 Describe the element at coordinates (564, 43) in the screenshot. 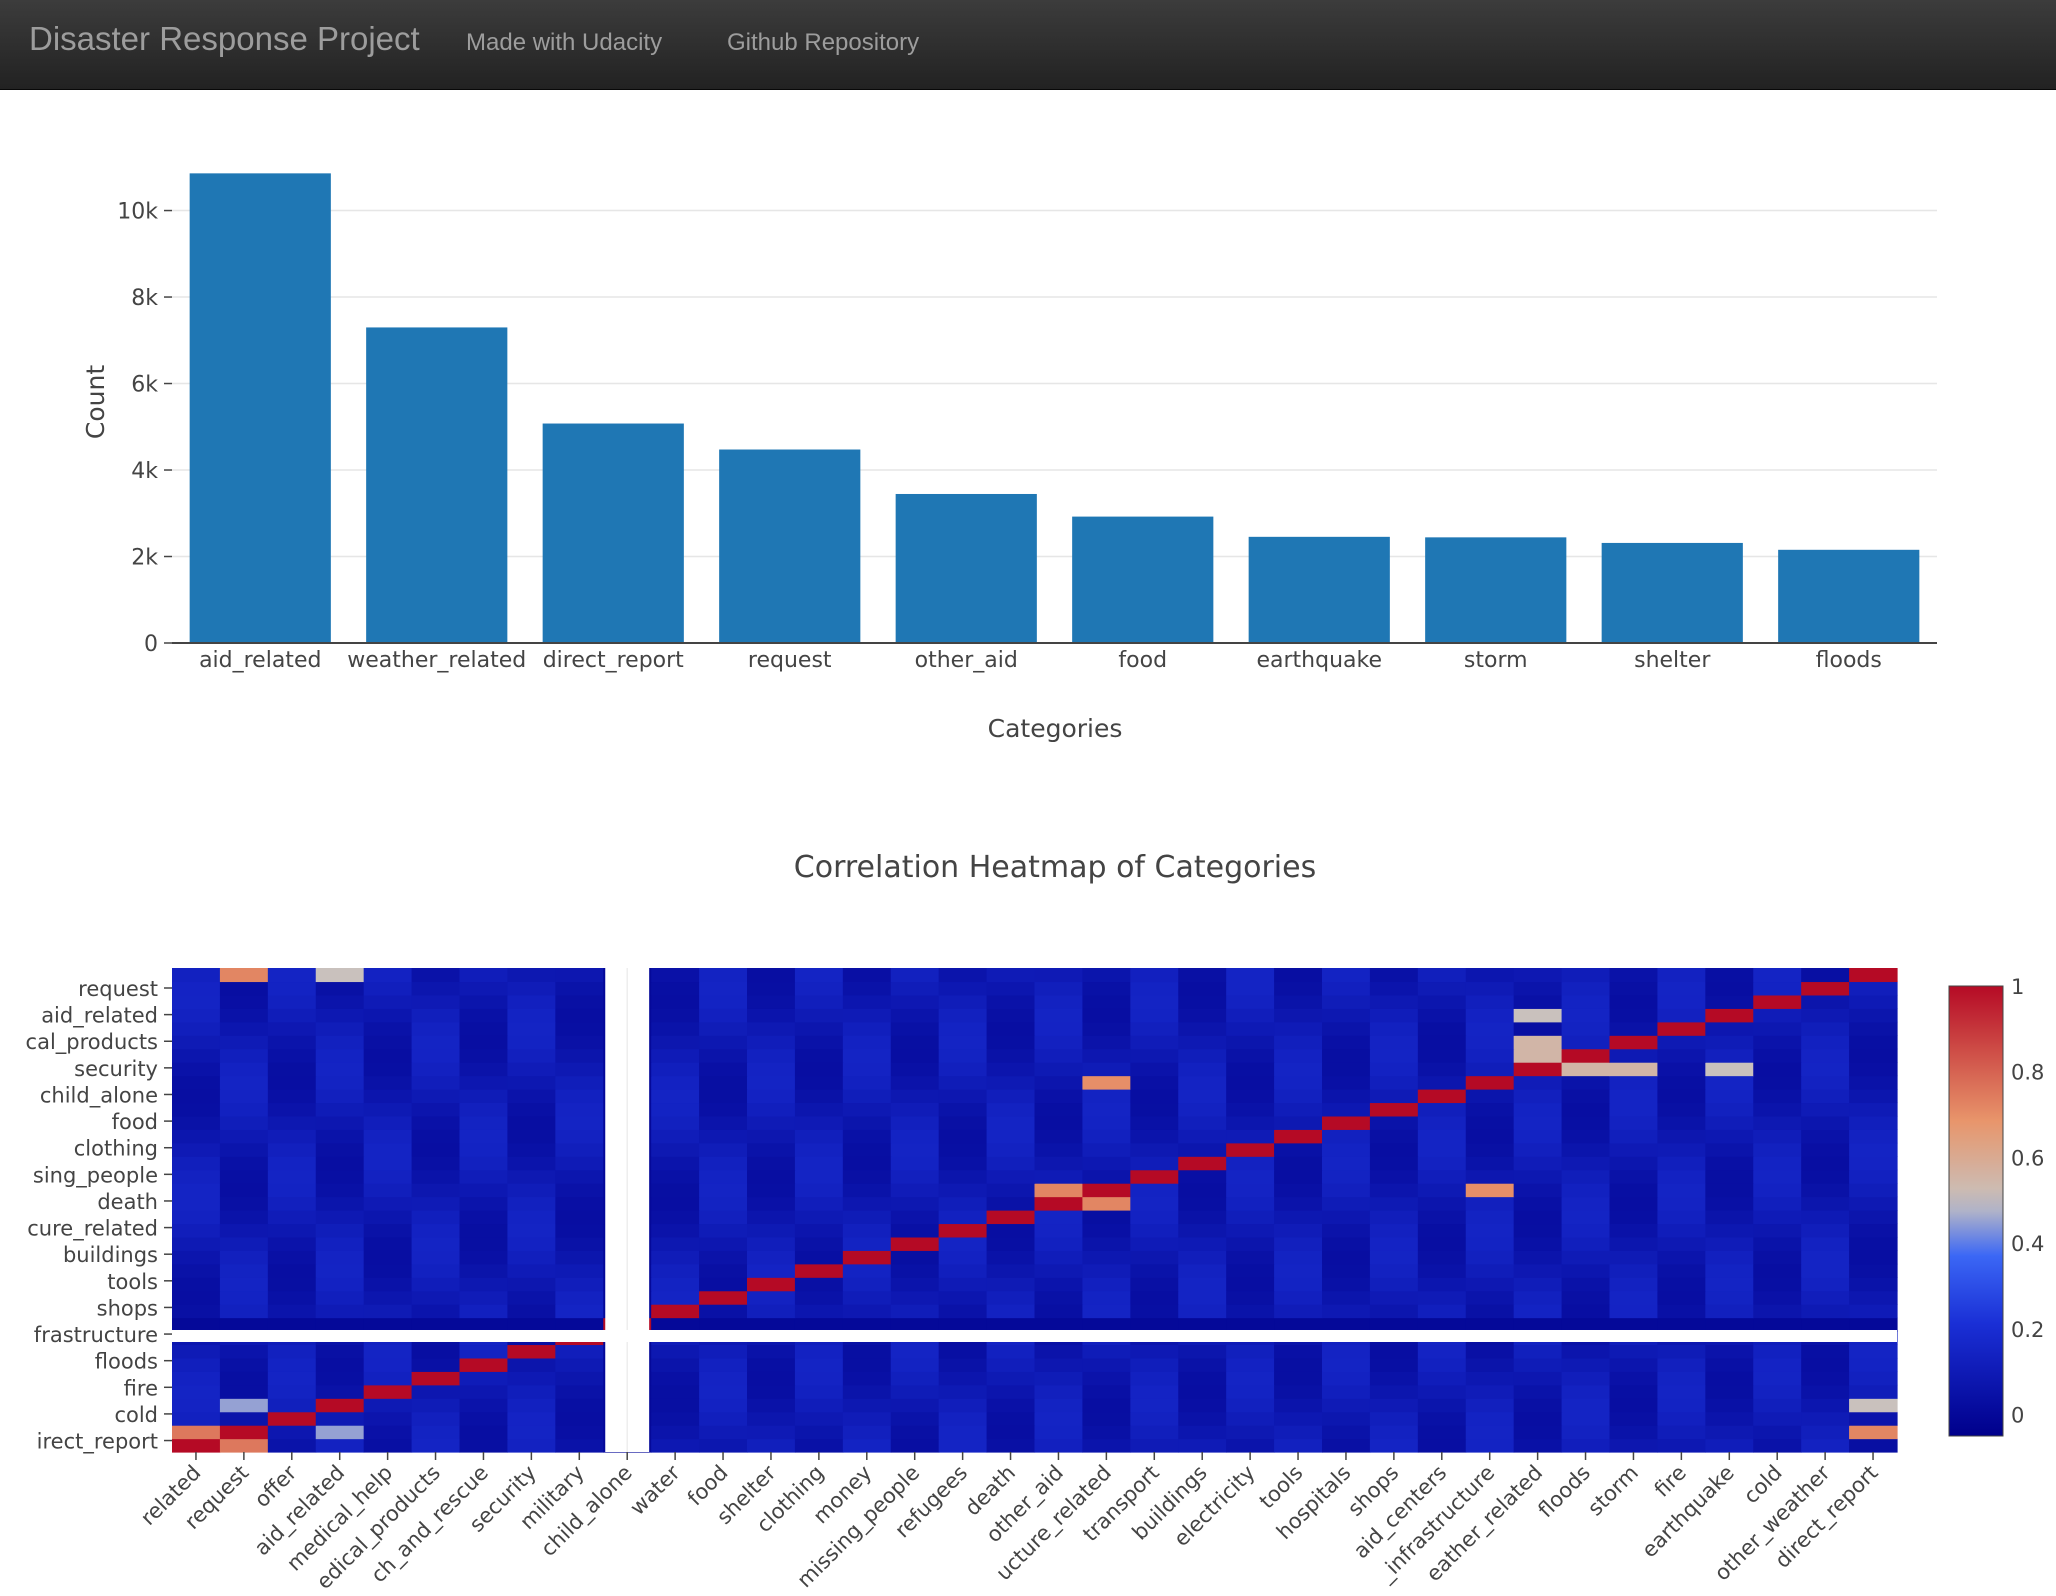

I see `nav-link-udacity: Made with Udacity` at that location.